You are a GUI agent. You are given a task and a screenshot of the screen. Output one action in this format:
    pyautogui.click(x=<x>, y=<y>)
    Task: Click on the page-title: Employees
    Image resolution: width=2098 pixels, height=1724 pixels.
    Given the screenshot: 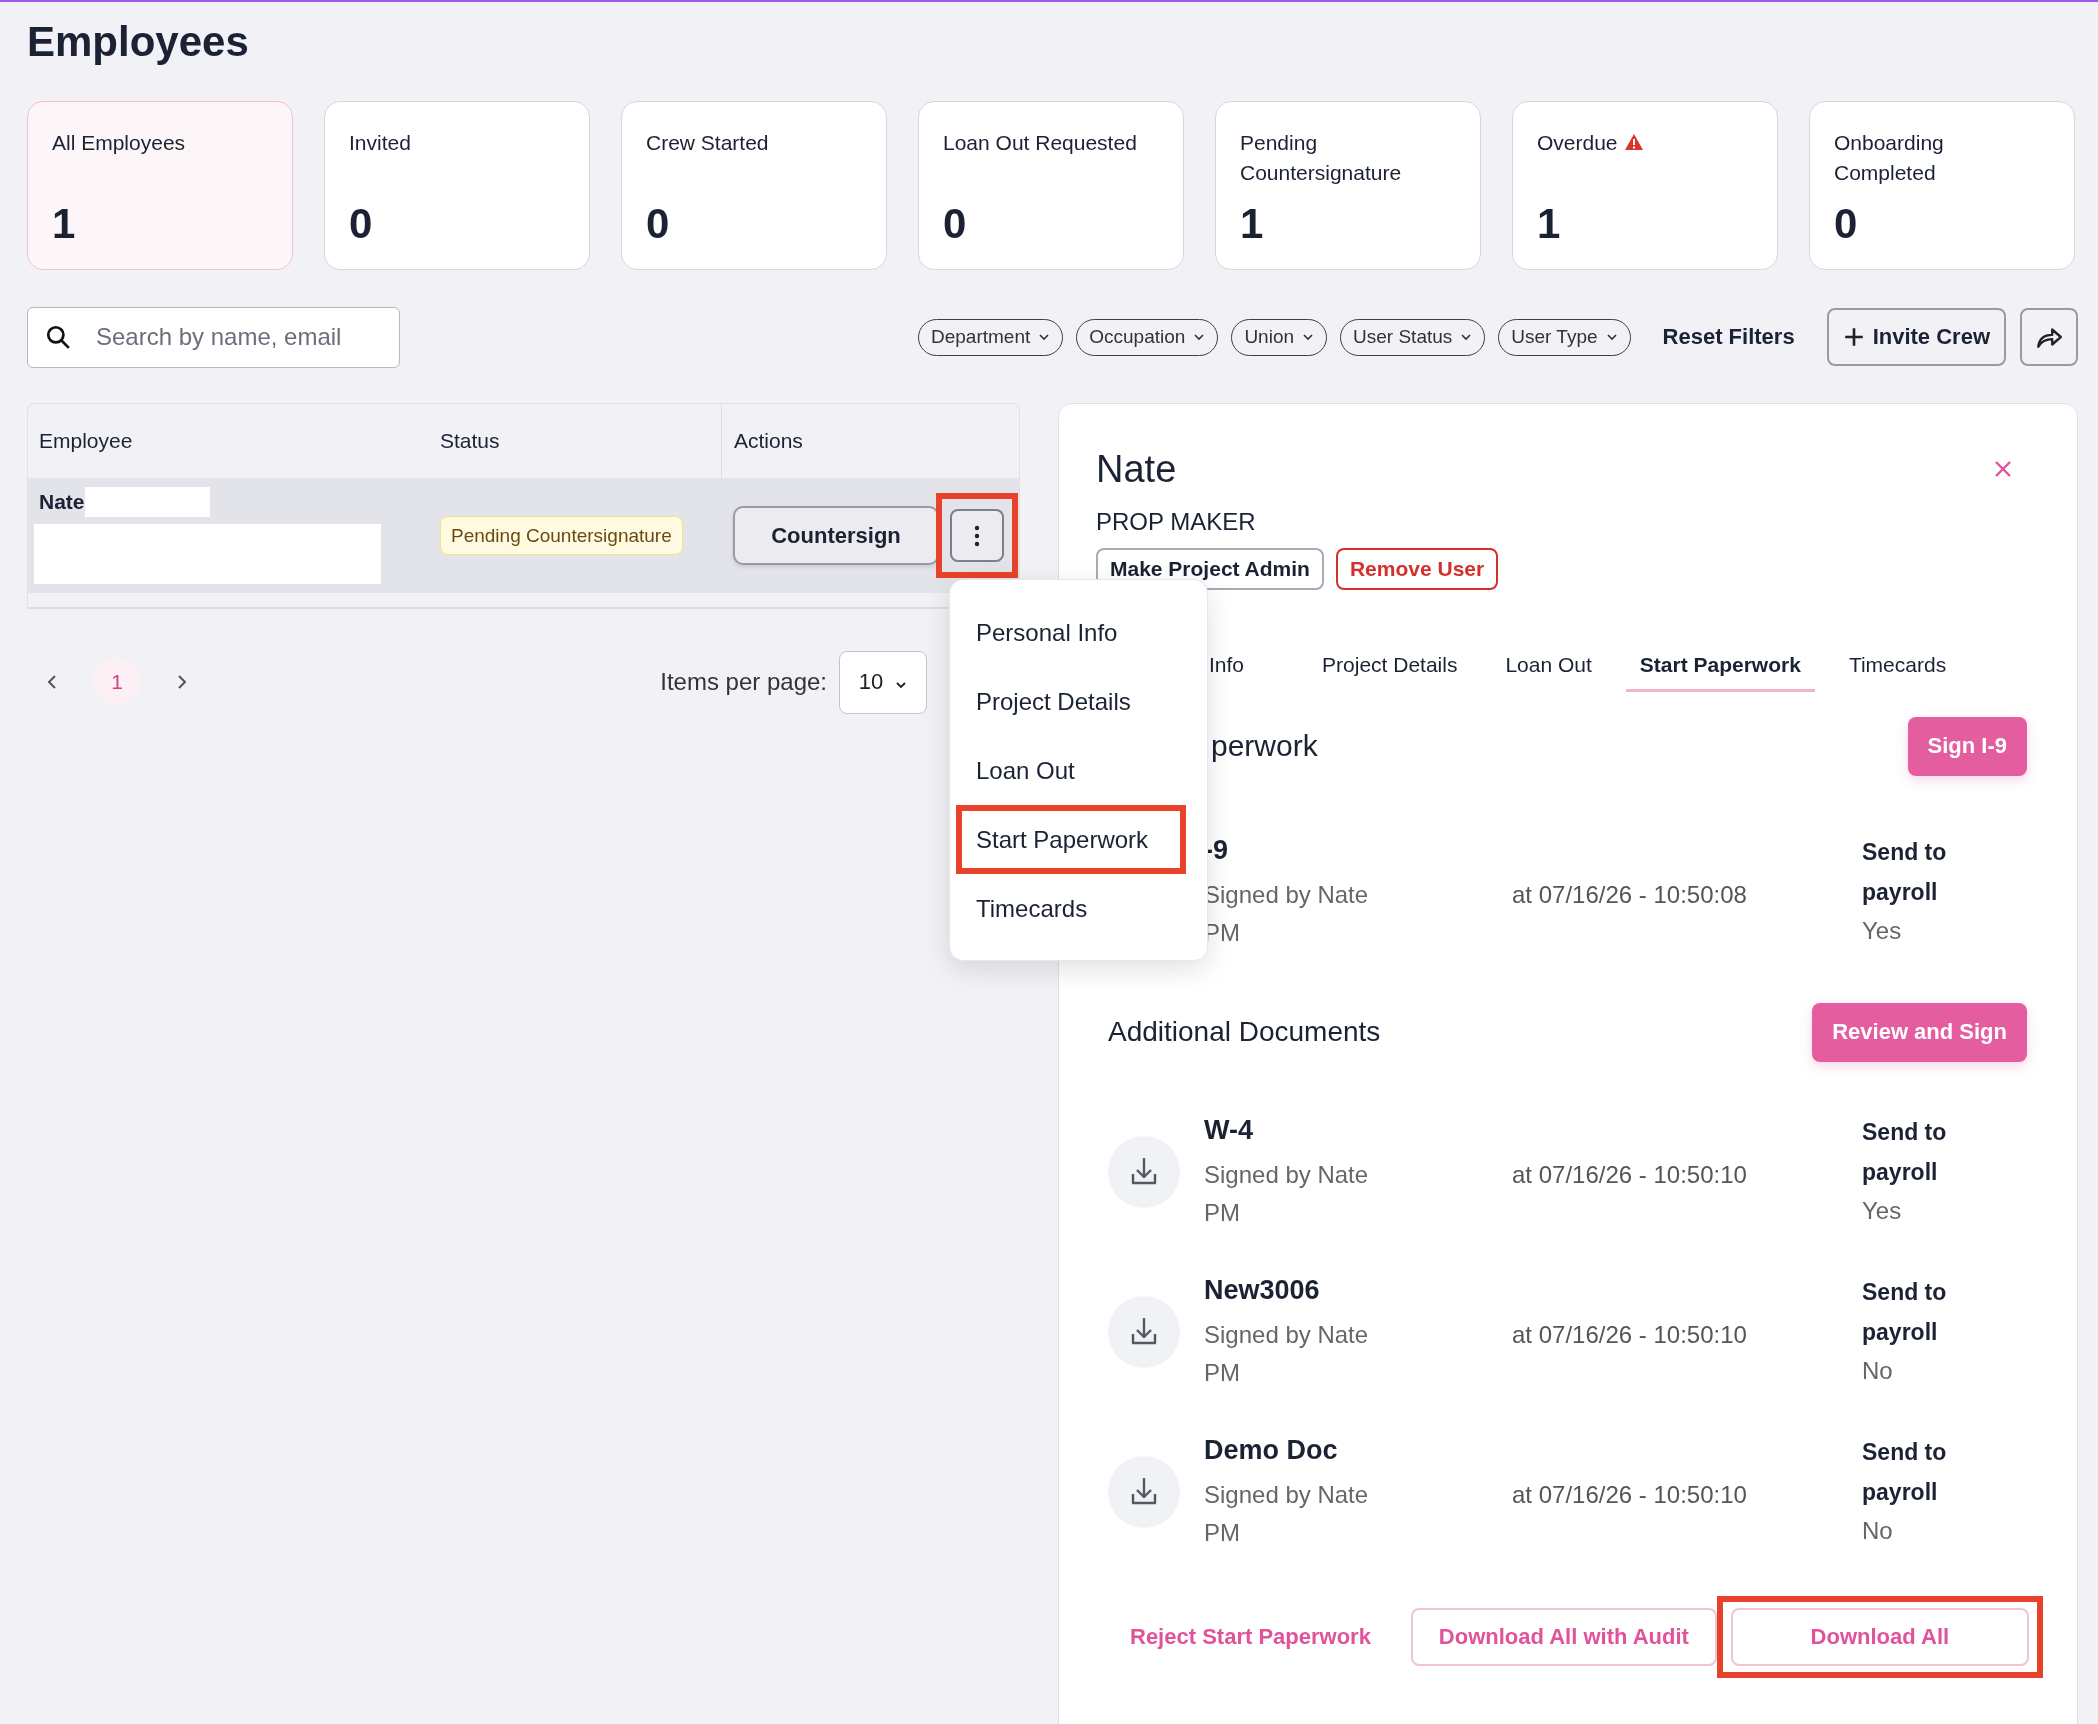 What is the action you would take?
    pyautogui.click(x=138, y=42)
    